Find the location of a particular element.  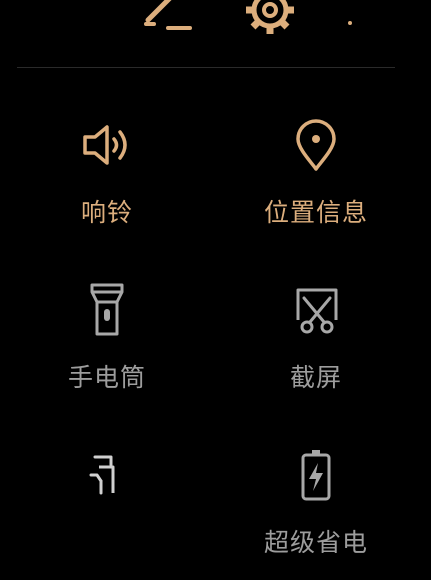

tile-power-saver: 超级省电 is located at coordinates (316, 512).